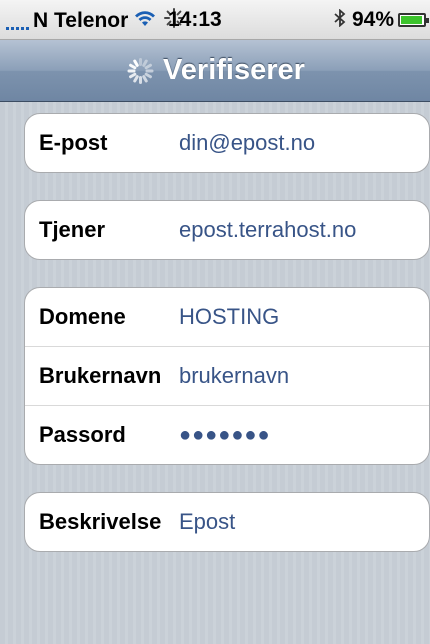 Image resolution: width=430 pixels, height=644 pixels. What do you see at coordinates (100, 375) in the screenshot?
I see `field-label: Brukernavn` at bounding box center [100, 375].